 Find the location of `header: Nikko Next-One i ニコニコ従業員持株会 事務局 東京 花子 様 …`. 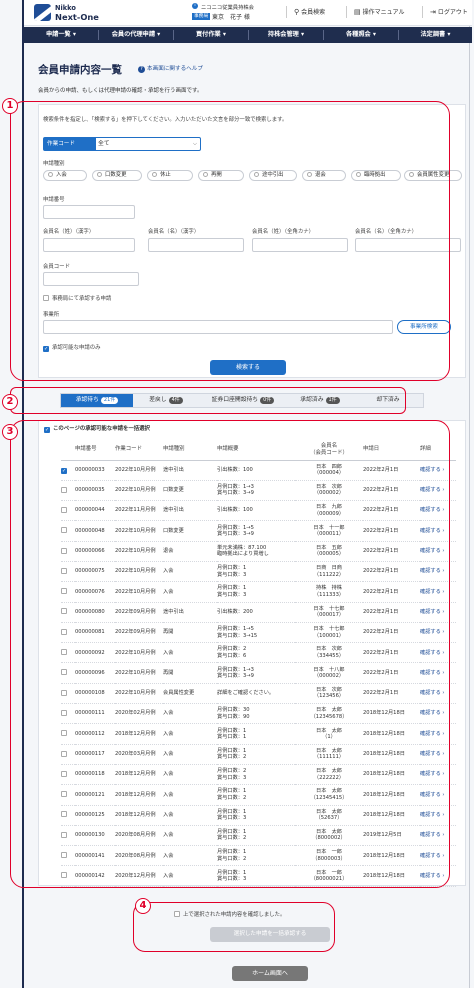

header: Nikko Next-One i ニコニコ従業員持株会 事務局 東京 花子 様 … is located at coordinates (248, 13).